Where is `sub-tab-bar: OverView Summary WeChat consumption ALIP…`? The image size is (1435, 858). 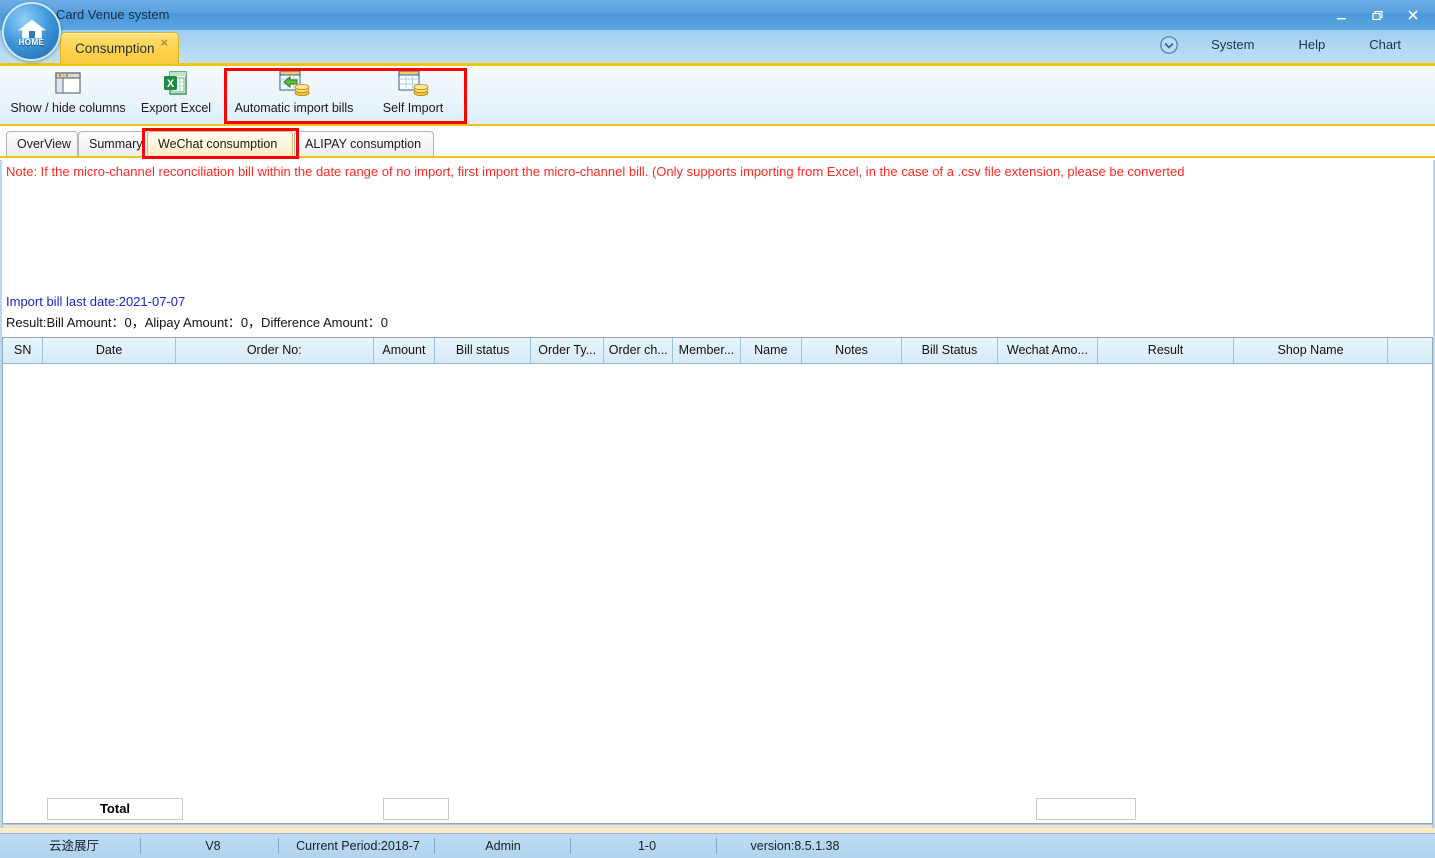
sub-tab-bar: OverView Summary WeChat consumption ALIP… is located at coordinates (717, 144).